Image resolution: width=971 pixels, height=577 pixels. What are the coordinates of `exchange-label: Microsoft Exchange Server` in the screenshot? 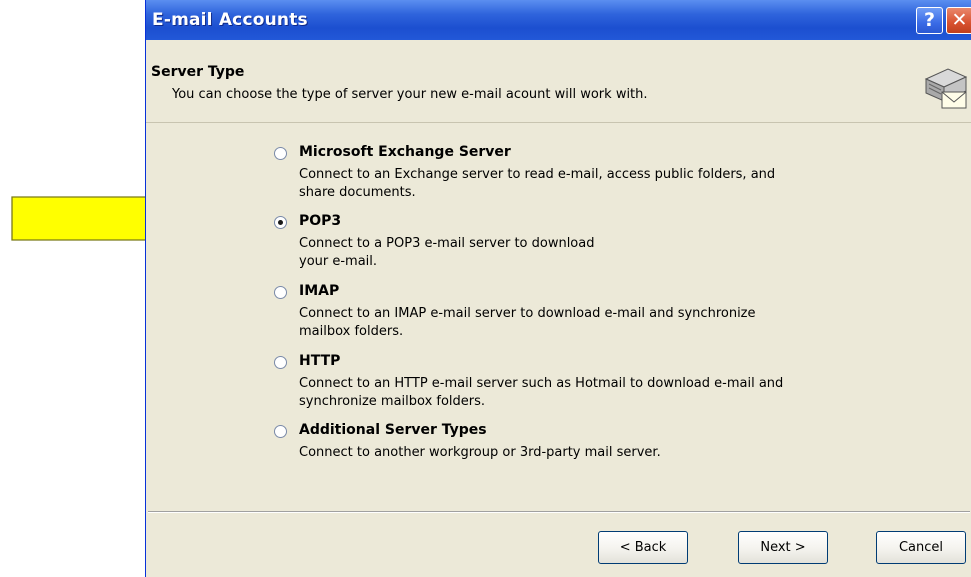 It's located at (405, 152).